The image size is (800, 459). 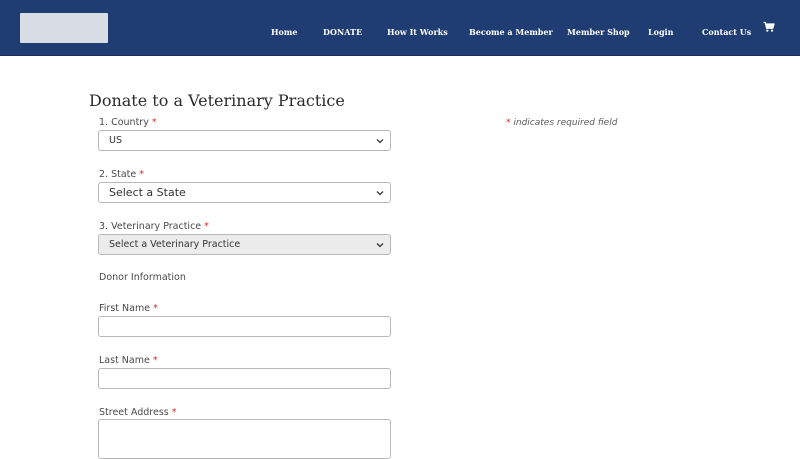 What do you see at coordinates (244, 378) in the screenshot?
I see `last-name-input` at bounding box center [244, 378].